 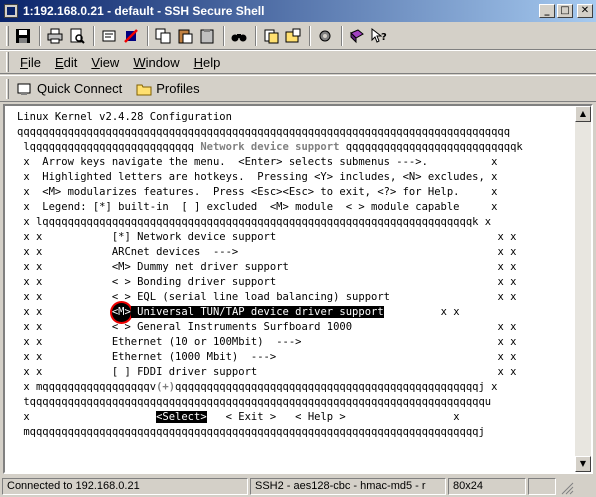 What do you see at coordinates (542, 486) in the screenshot?
I see `status-lock` at bounding box center [542, 486].